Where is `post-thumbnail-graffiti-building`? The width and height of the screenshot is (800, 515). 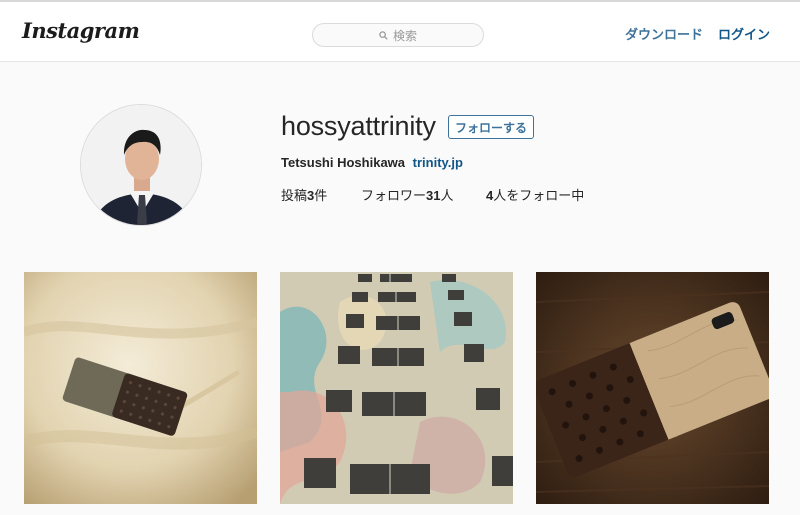
post-thumbnail-graffiti-building is located at coordinates (396, 388).